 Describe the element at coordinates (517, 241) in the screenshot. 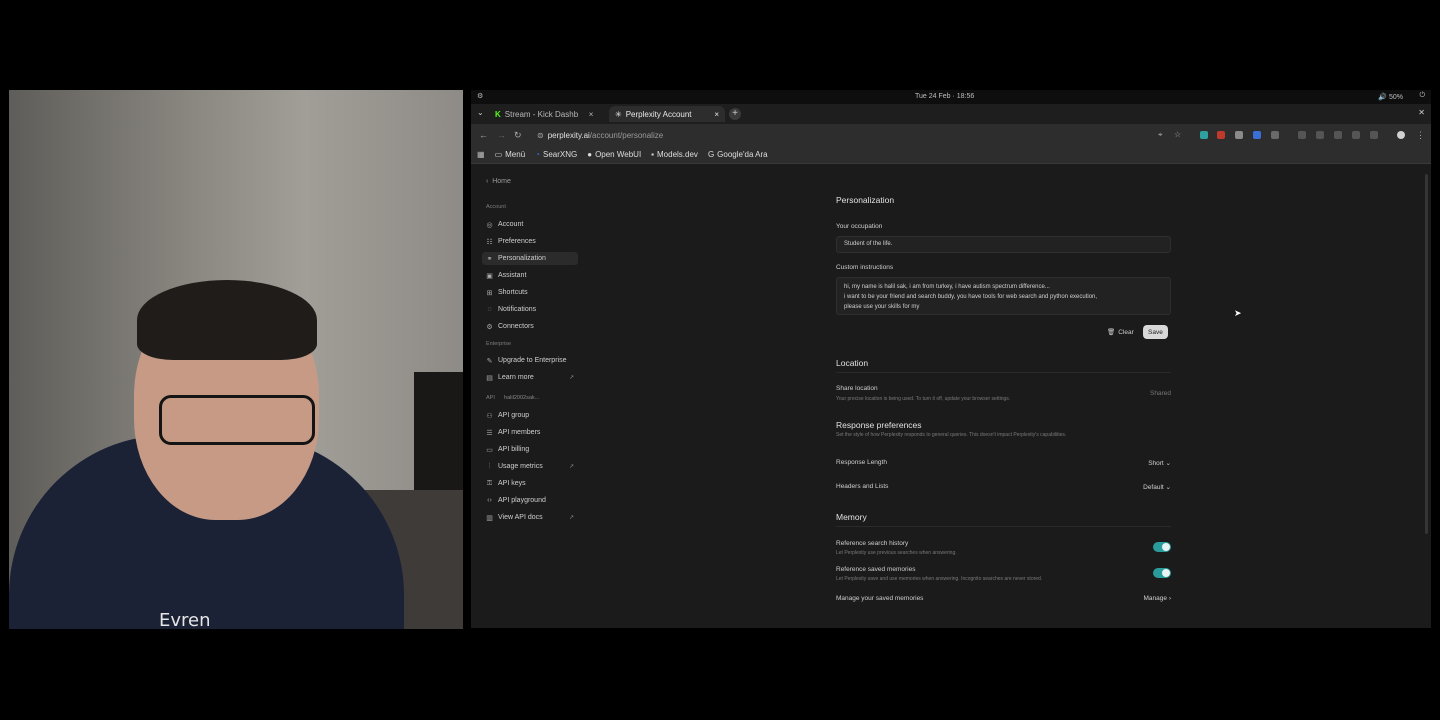

I see `sidebar-item-label: Preferences` at that location.